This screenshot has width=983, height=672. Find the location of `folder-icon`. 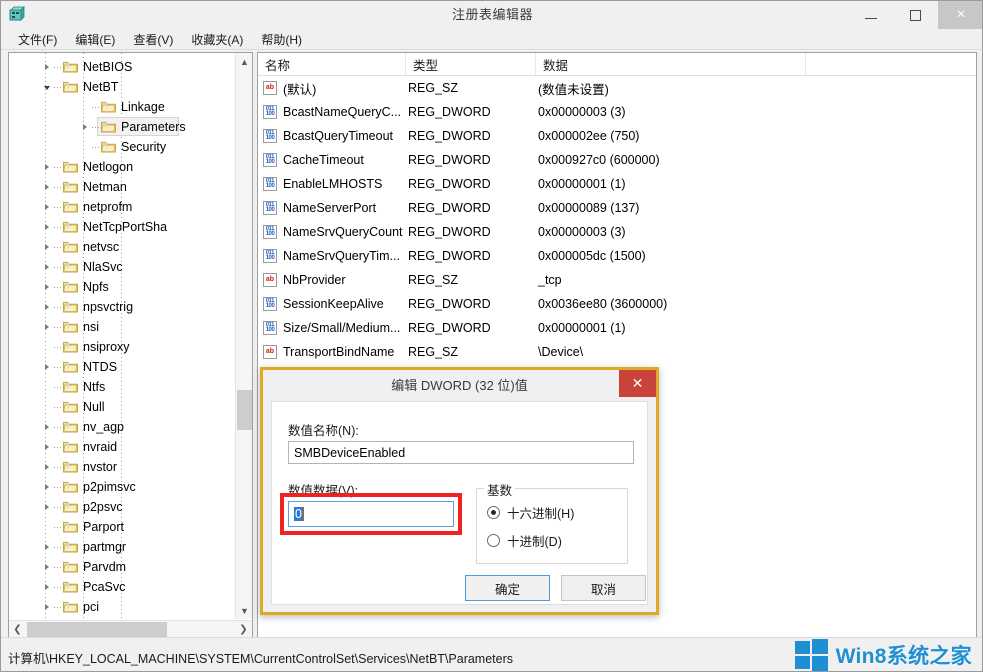

folder-icon is located at coordinates (70, 547).